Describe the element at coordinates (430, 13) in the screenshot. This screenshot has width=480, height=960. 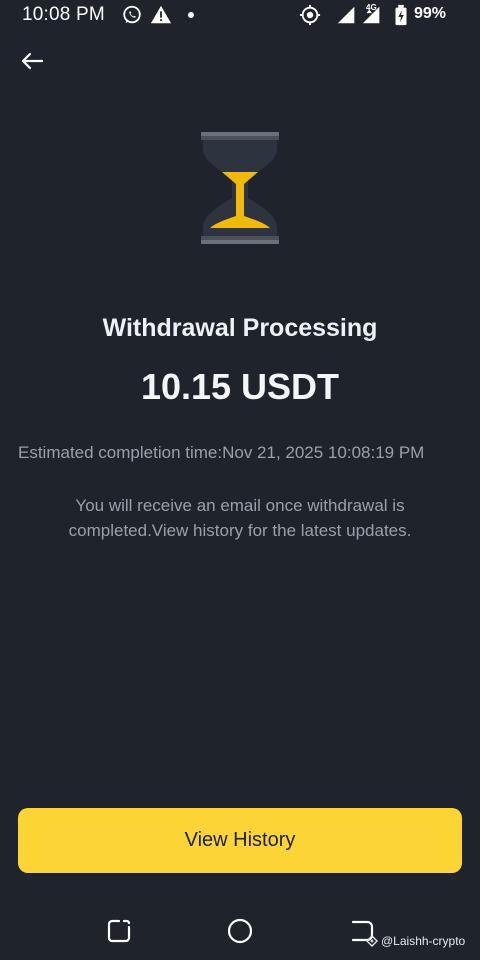
I see `battery-percentage: 99%` at that location.